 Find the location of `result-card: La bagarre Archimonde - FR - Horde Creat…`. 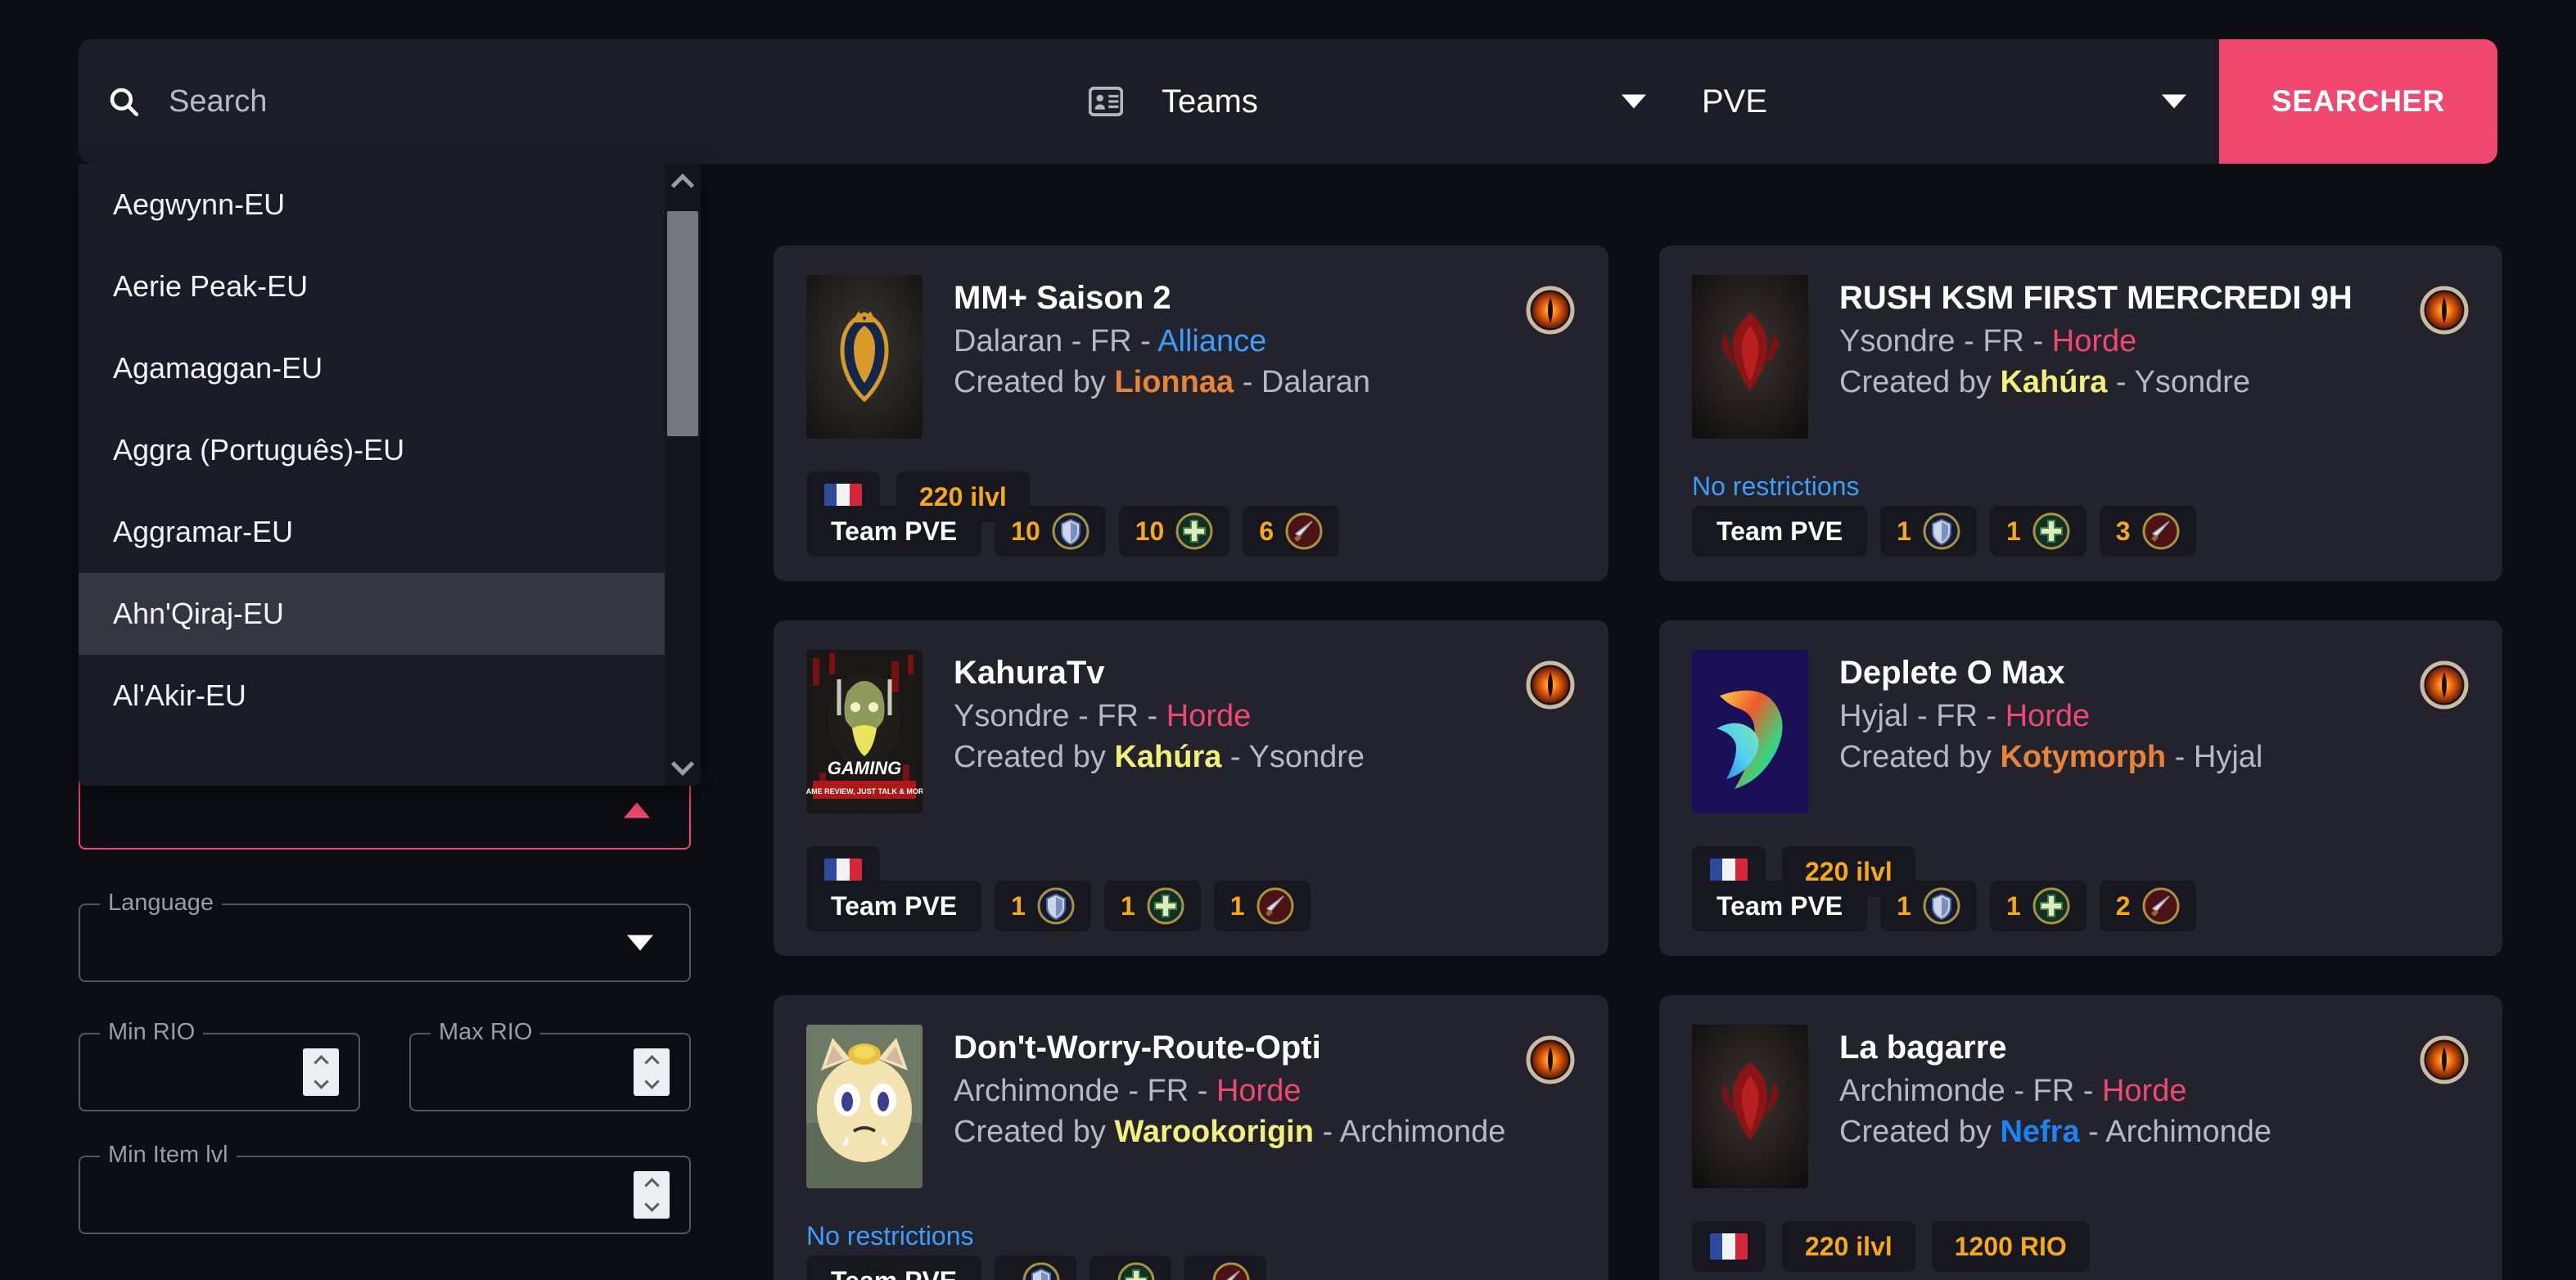

result-card: La bagarre Archimonde - FR - Horde Creat… is located at coordinates (2080, 1137).